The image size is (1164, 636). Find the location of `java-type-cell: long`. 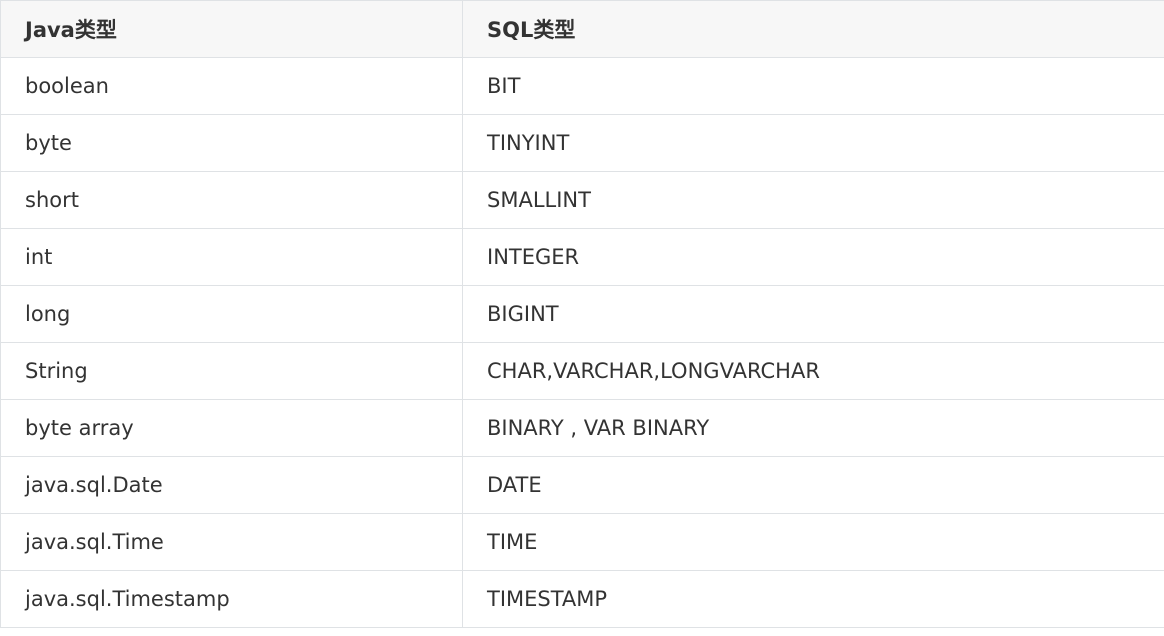

java-type-cell: long is located at coordinates (231, 314).